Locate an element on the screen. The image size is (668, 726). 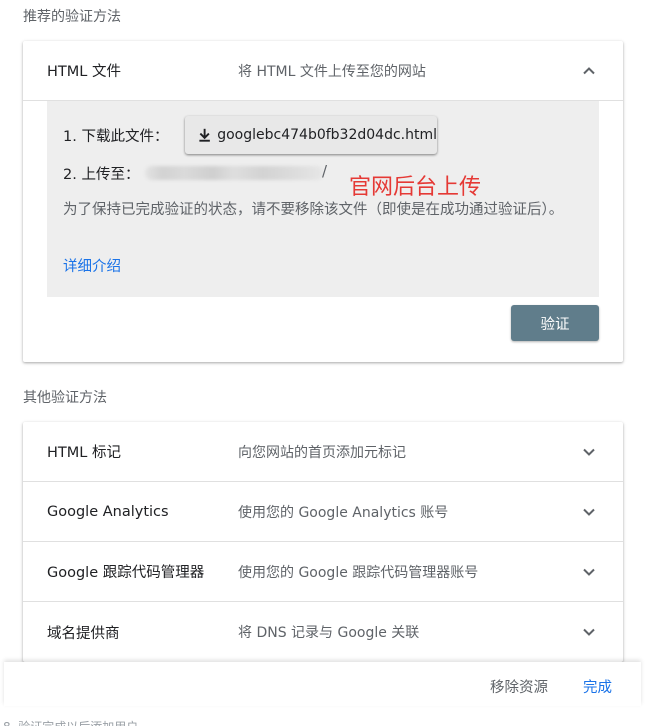
method-name: Google Analytics is located at coordinates (108, 511).